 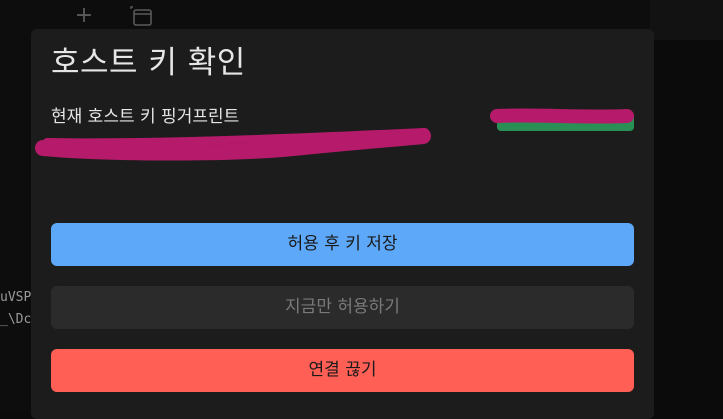 I want to click on fingerprint-redaction, so click(x=233, y=144).